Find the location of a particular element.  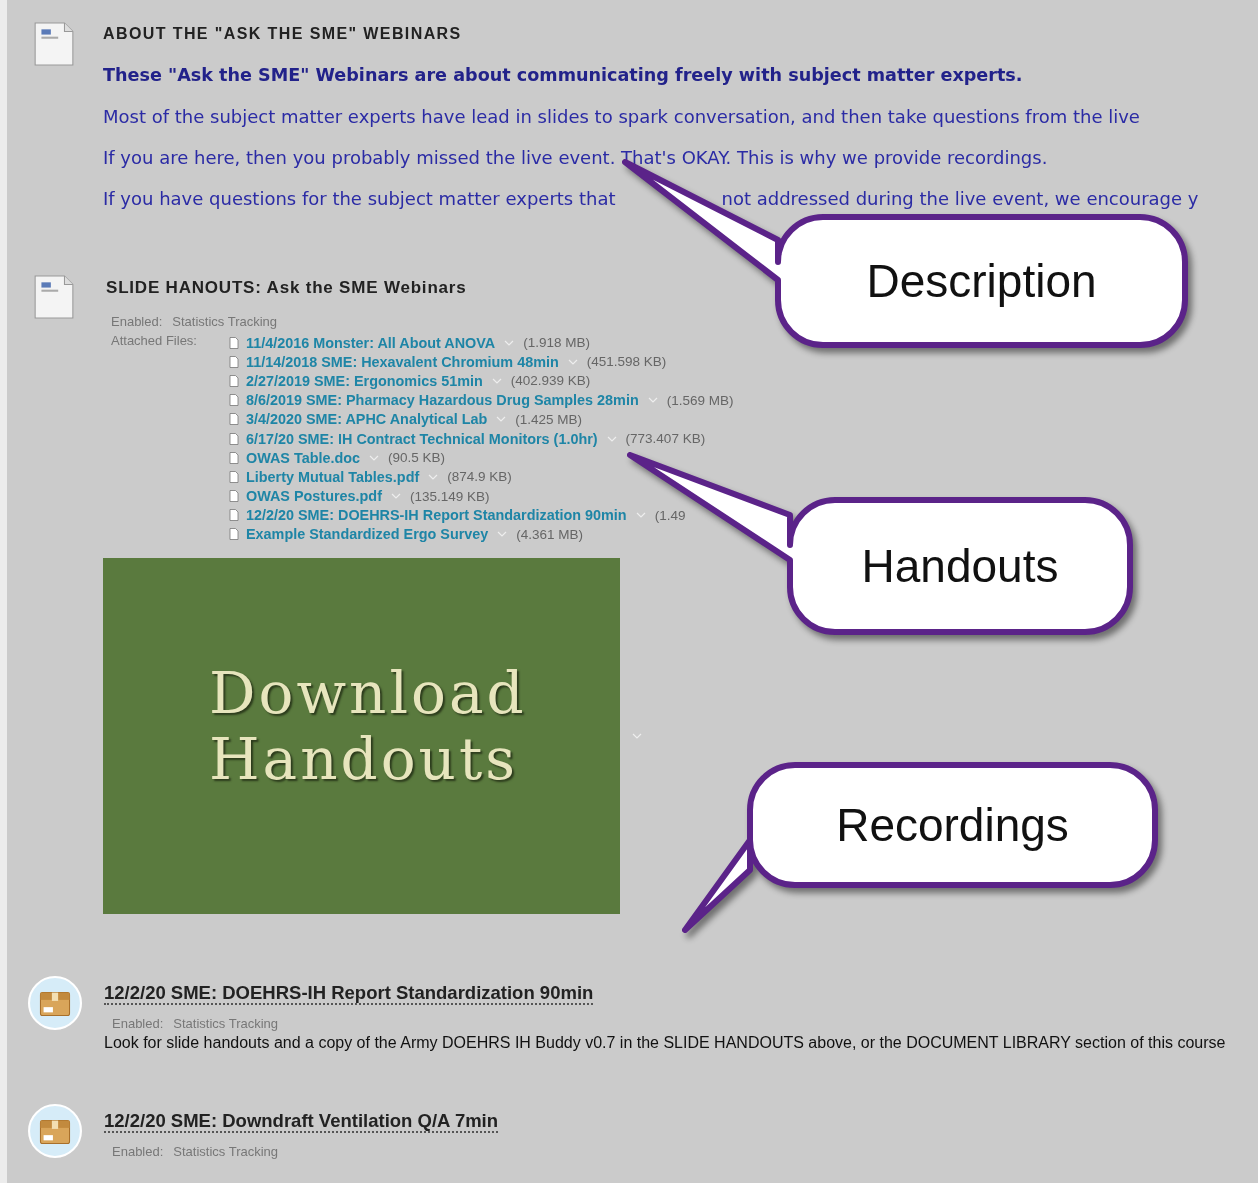

description-text: These "Ask the SME" Webinars are about communicating freely with subject matter experts. is located at coordinates (563, 76).